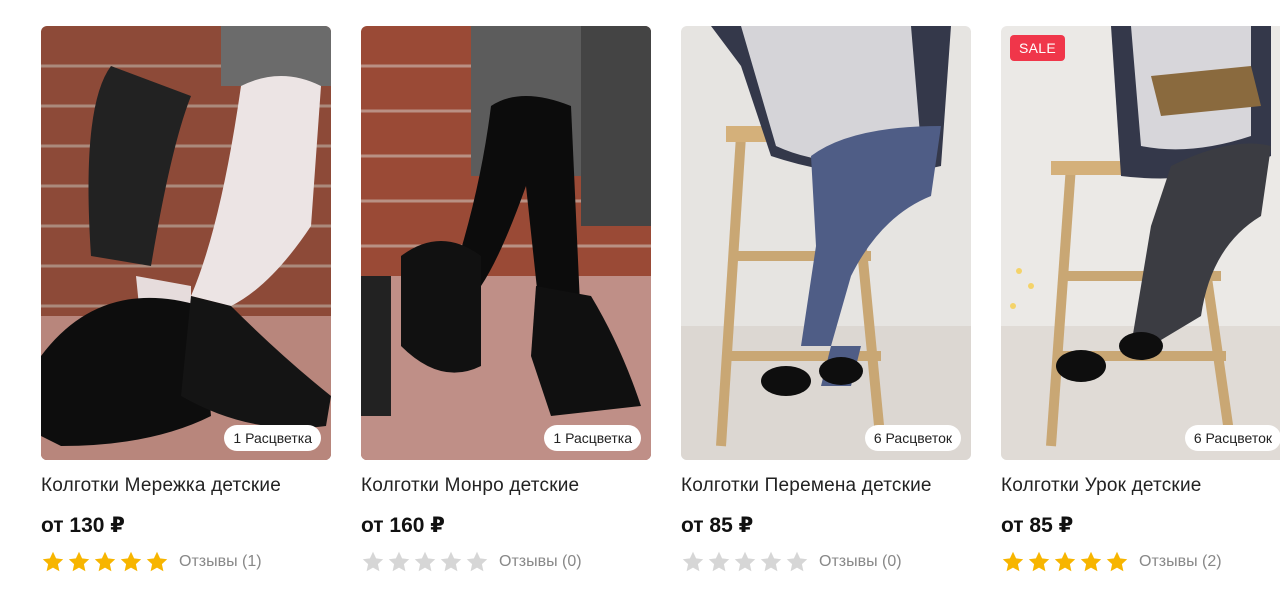 The image size is (1280, 603). Describe the element at coordinates (403, 525) in the screenshot. I see `product-price: от 160 ₽` at that location.